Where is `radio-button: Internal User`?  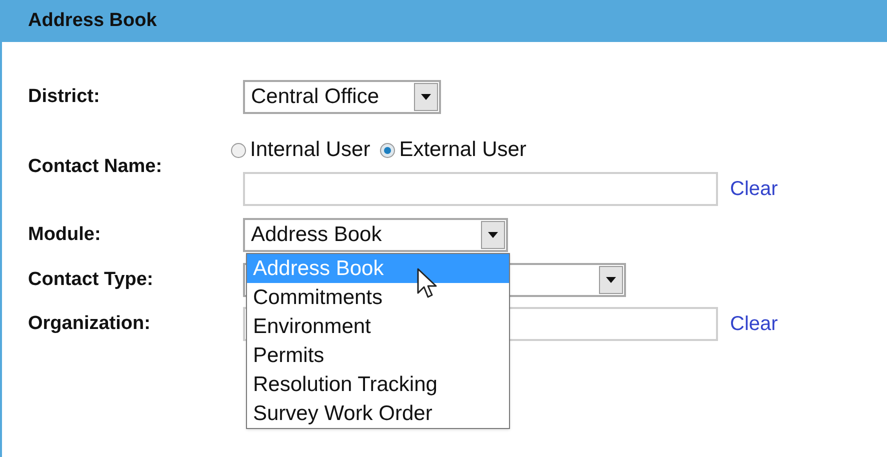
radio-button: Internal User is located at coordinates (300, 150).